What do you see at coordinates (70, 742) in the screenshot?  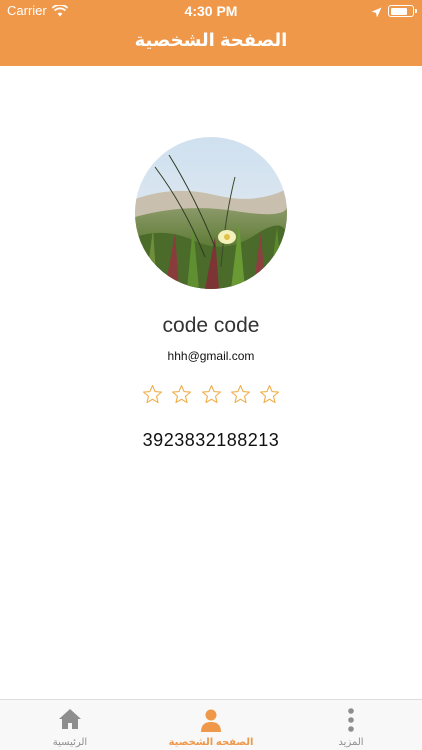 I see `tab-home-label: الرئيسية` at bounding box center [70, 742].